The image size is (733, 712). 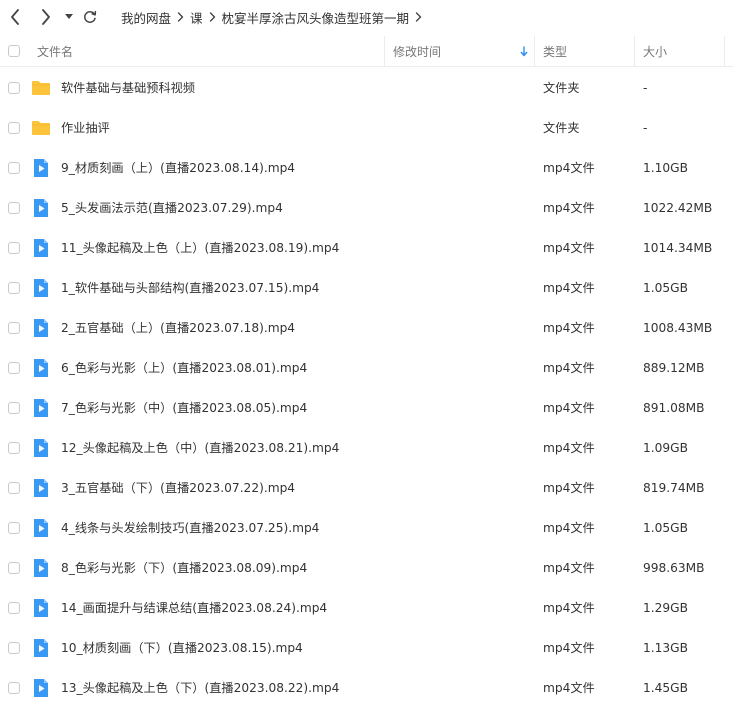 What do you see at coordinates (417, 51) in the screenshot?
I see `column-modified: 修改时间` at bounding box center [417, 51].